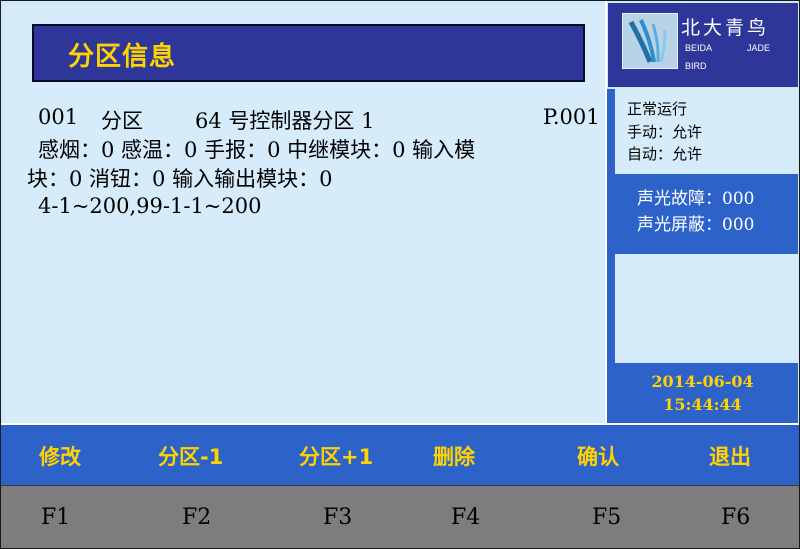 This screenshot has width=800, height=549. What do you see at coordinates (696, 225) in the screenshot?
I see `sound-light-mask: 声光屏蔽：000` at bounding box center [696, 225].